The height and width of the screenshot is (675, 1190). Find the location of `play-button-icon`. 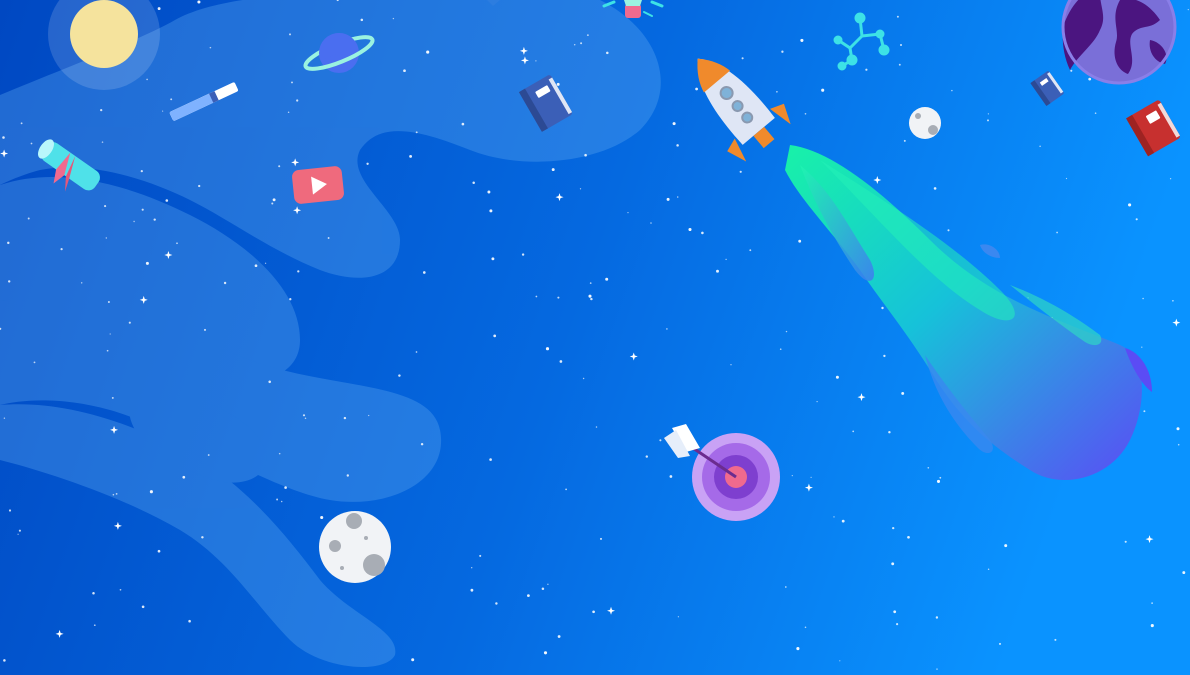

play-button-icon is located at coordinates (318, 185).